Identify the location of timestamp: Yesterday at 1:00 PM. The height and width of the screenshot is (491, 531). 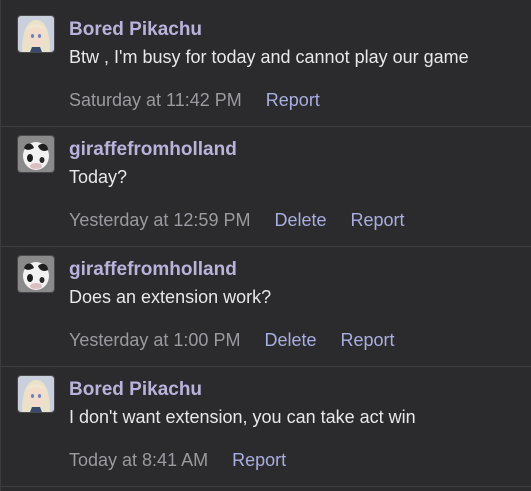
(155, 340).